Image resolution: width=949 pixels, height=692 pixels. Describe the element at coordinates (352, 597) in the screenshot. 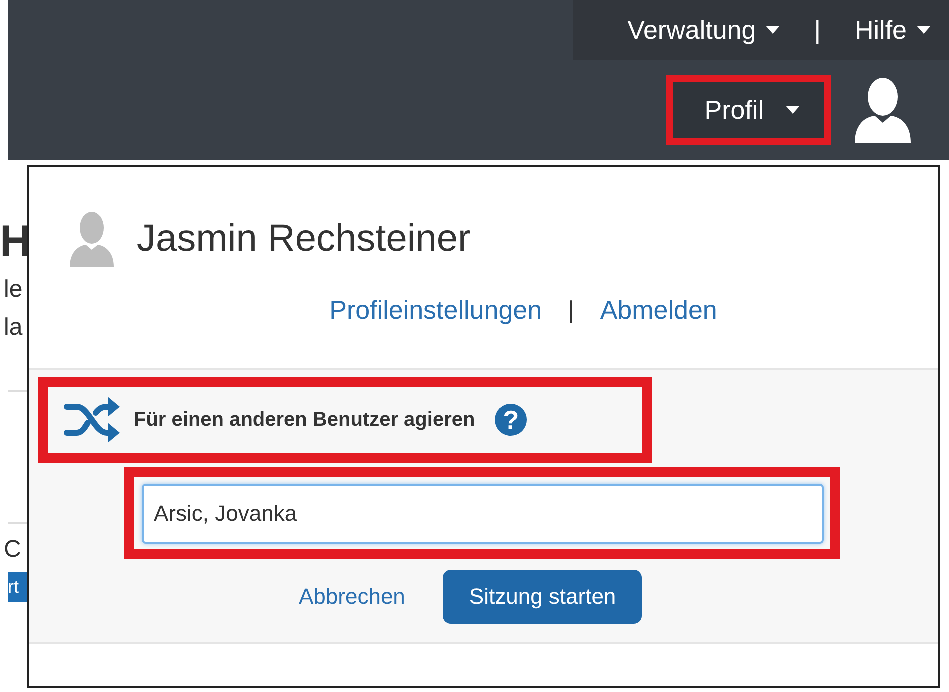

I see `cancel-link: Abbrechen` at that location.